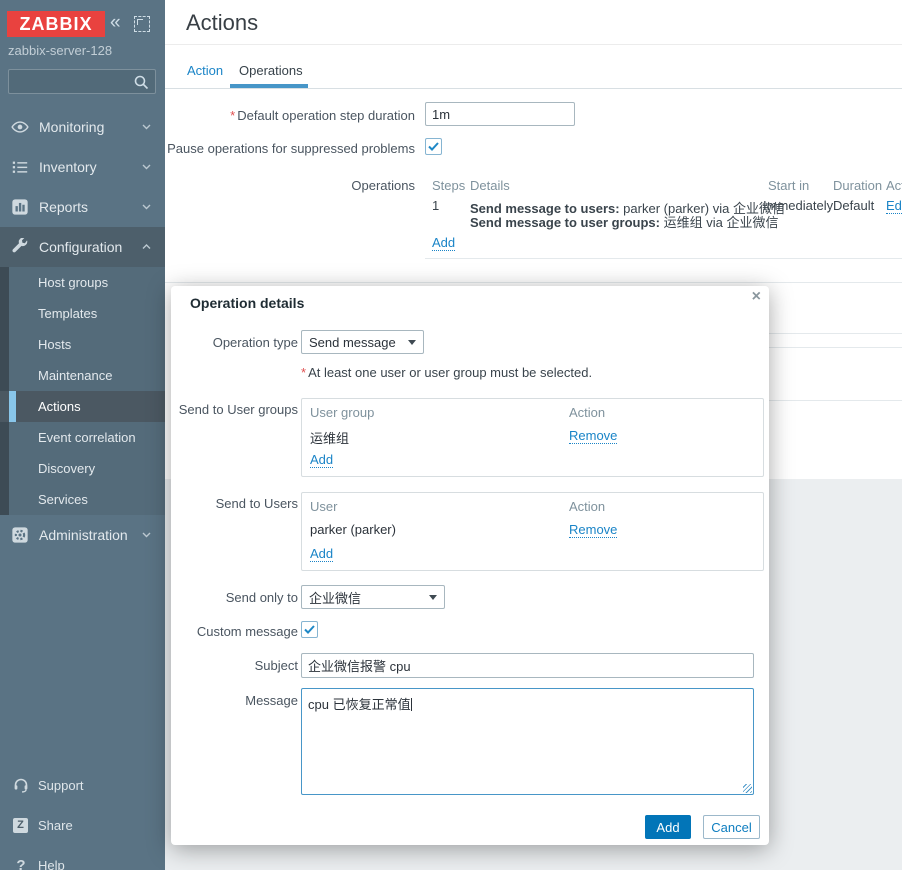 The width and height of the screenshot is (902, 870). What do you see at coordinates (82, 375) in the screenshot?
I see `sidebar-item-maintenance: Maintenance` at bounding box center [82, 375].